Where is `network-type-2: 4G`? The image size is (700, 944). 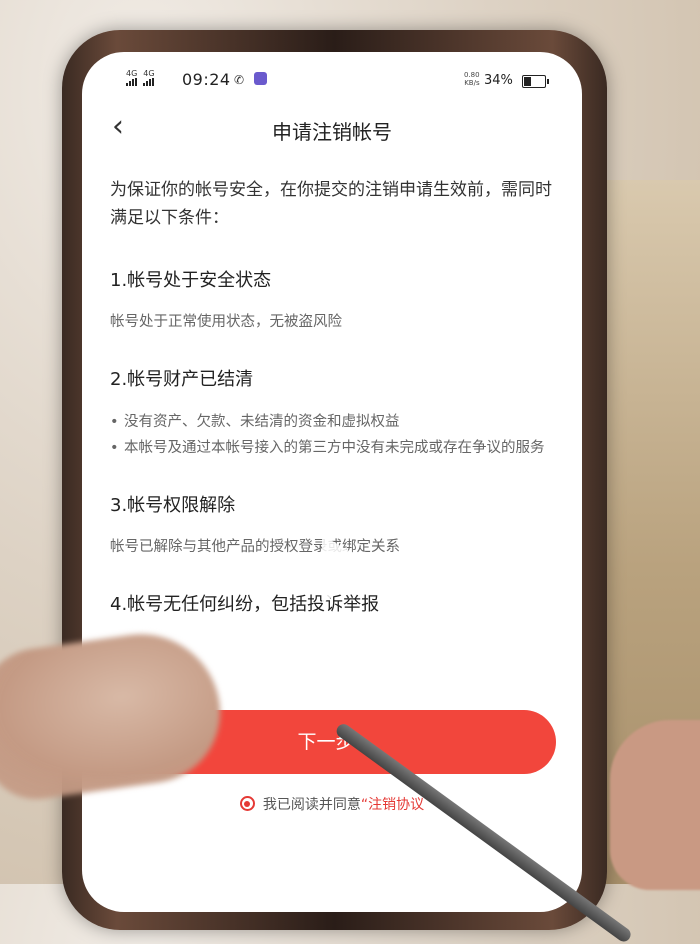 network-type-2: 4G is located at coordinates (149, 73).